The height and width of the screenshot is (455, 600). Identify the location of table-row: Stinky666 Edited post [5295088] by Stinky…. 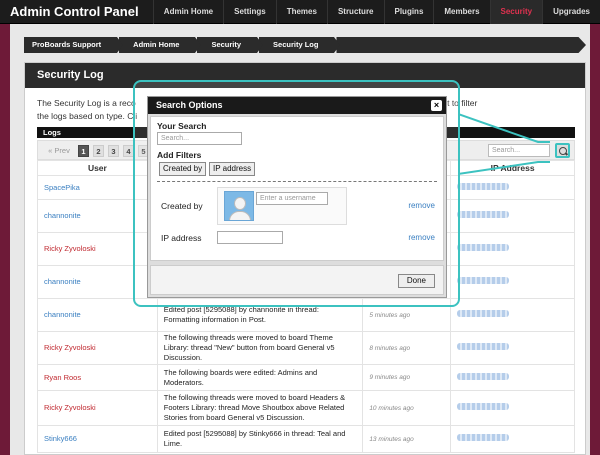
(306, 439).